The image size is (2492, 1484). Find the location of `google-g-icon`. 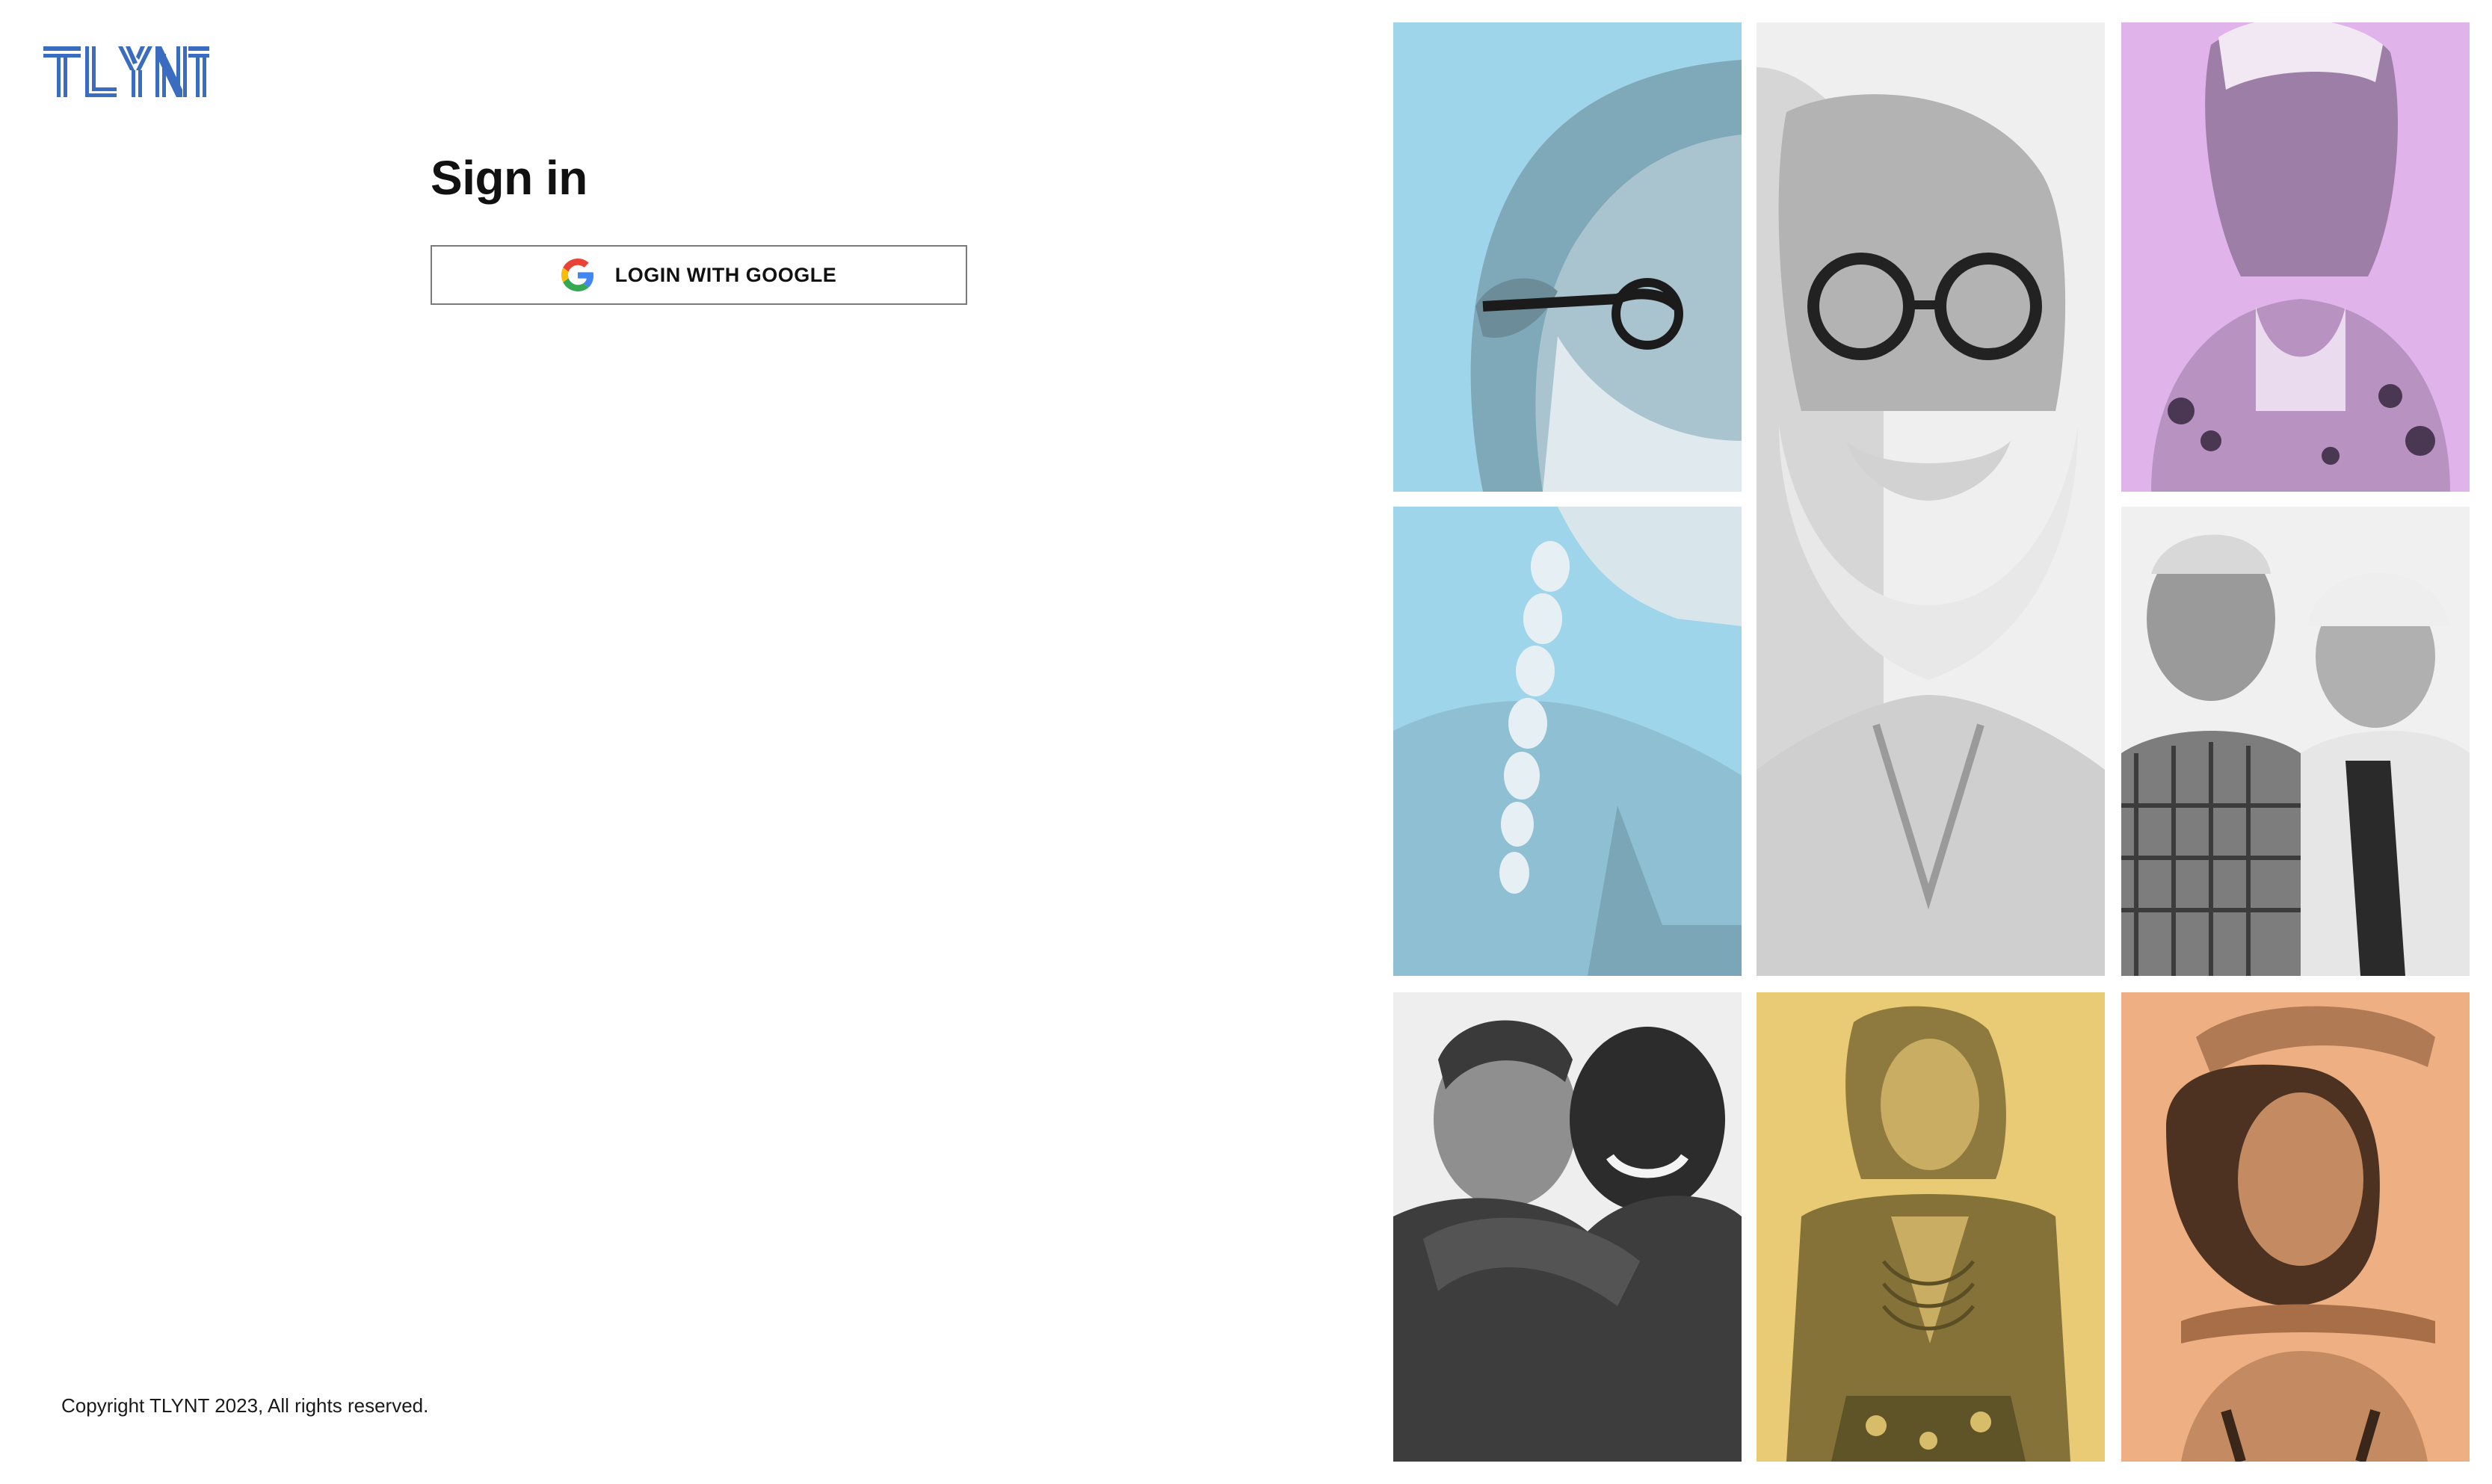

google-g-icon is located at coordinates (577, 275).